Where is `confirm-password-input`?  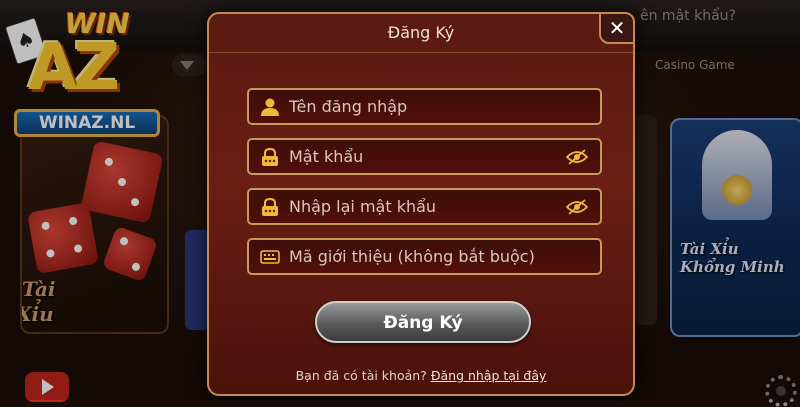 confirm-password-input is located at coordinates (424, 206).